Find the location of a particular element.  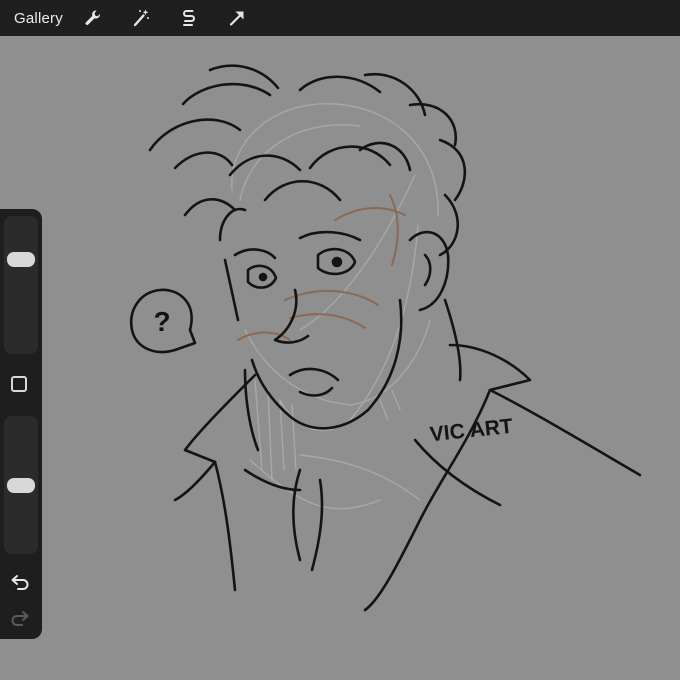

opacity-slider is located at coordinates (21, 485).